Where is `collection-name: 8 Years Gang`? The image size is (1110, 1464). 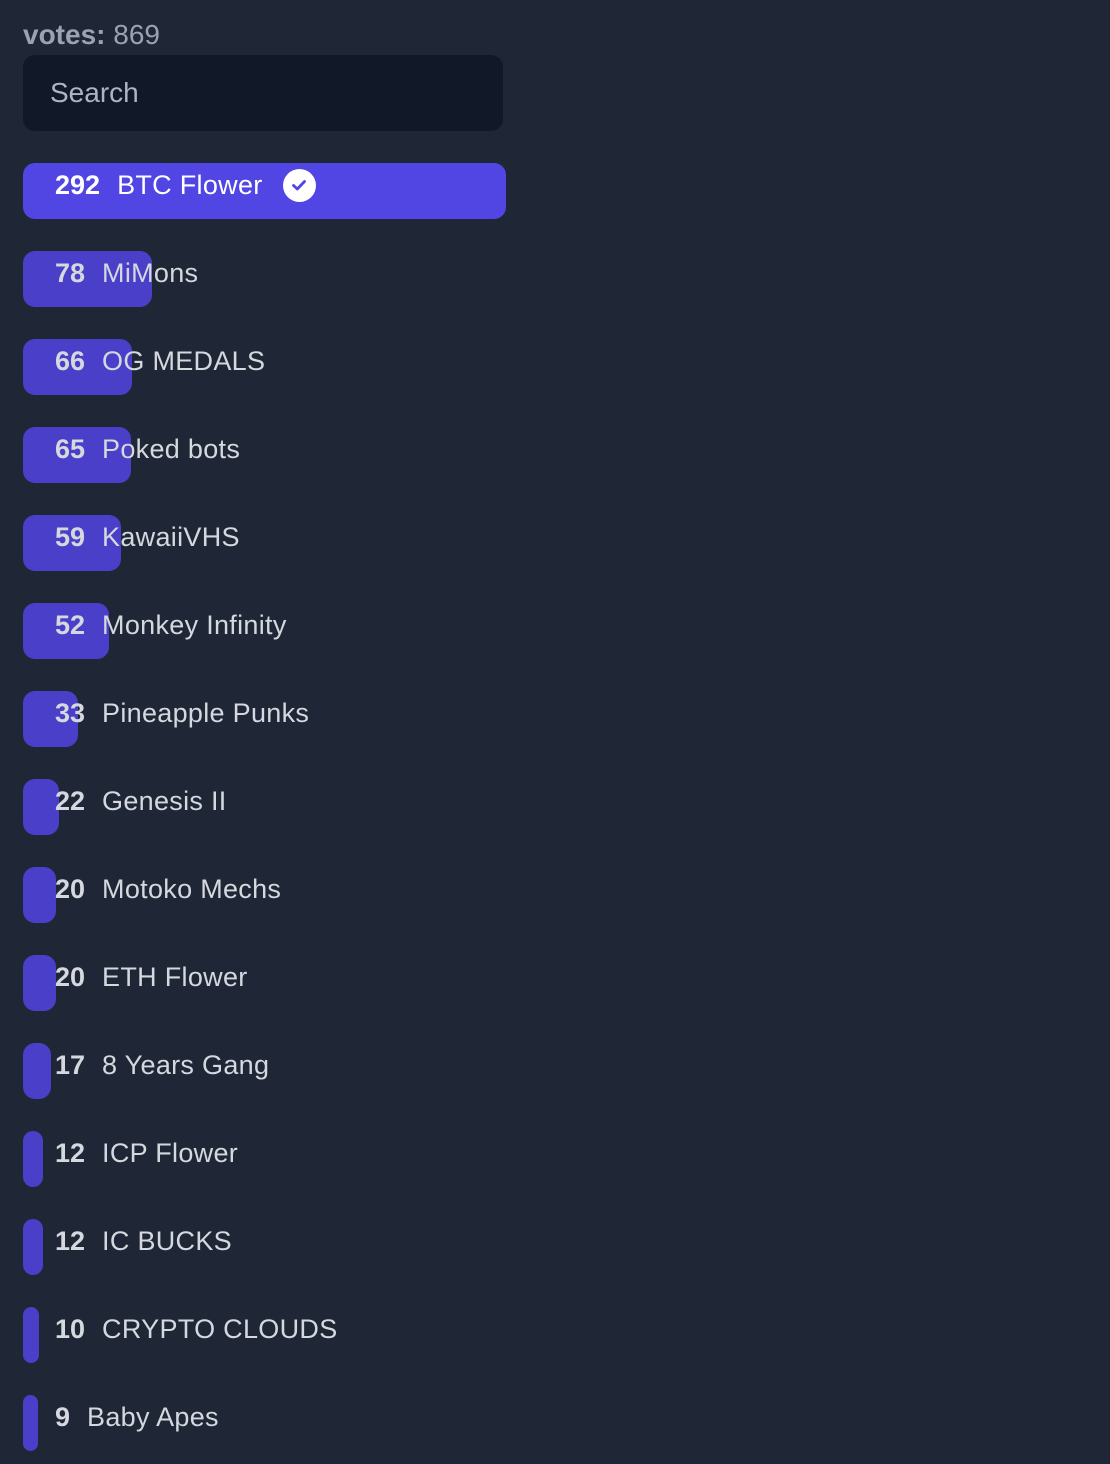 collection-name: 8 Years Gang is located at coordinates (186, 1064).